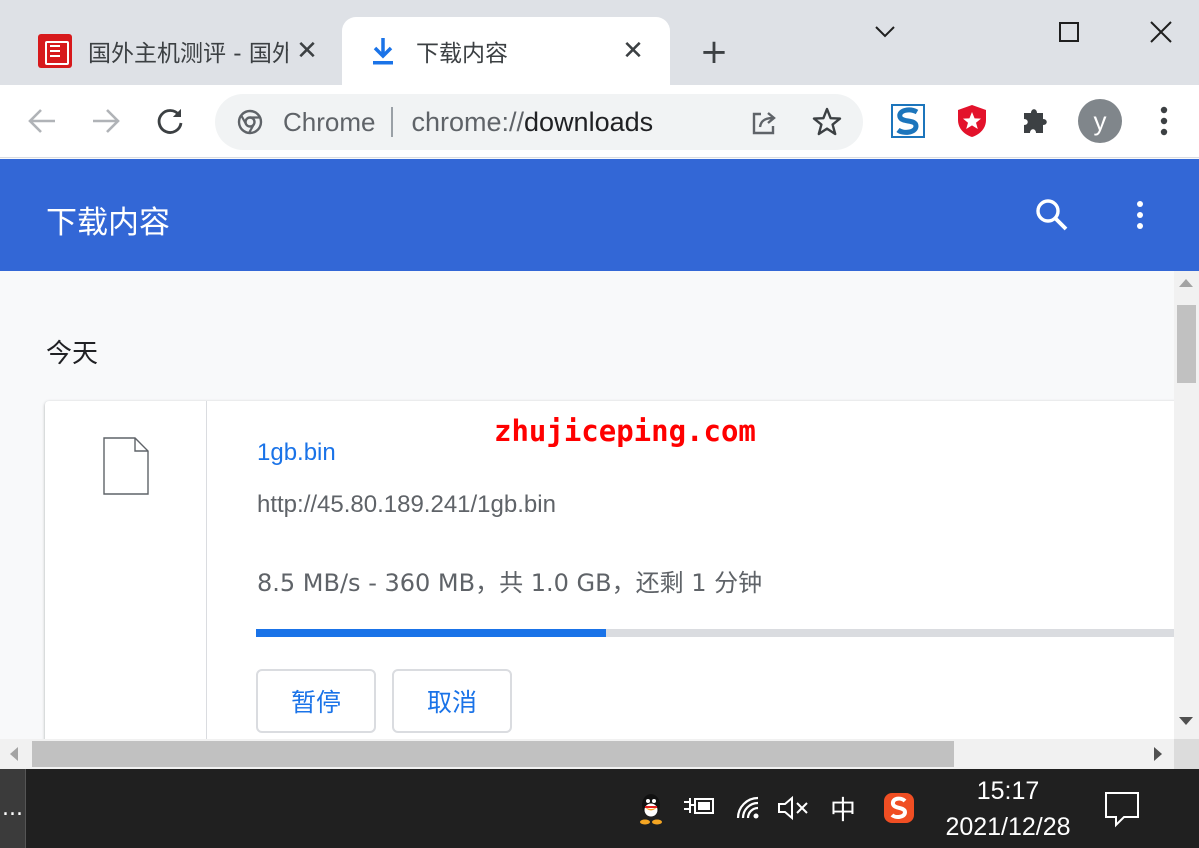 Image resolution: width=1199 pixels, height=848 pixels. I want to click on forward-arrow-icon, so click(106, 121).